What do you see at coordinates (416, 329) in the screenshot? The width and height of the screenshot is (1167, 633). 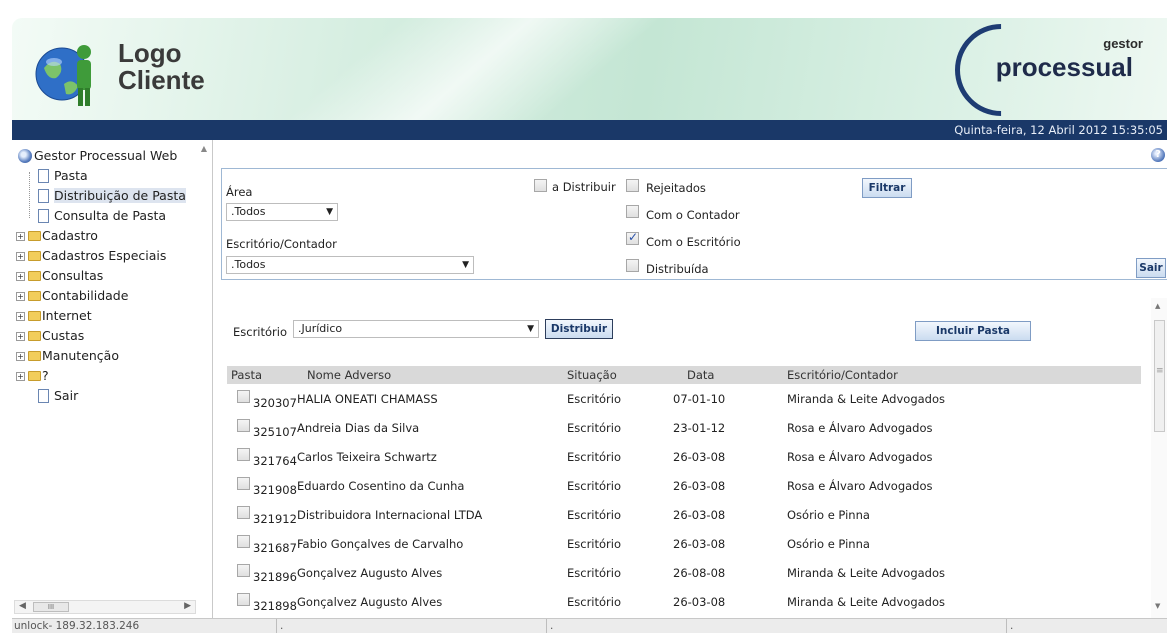 I see `escritorio-select: .Jurídico ▼` at bounding box center [416, 329].